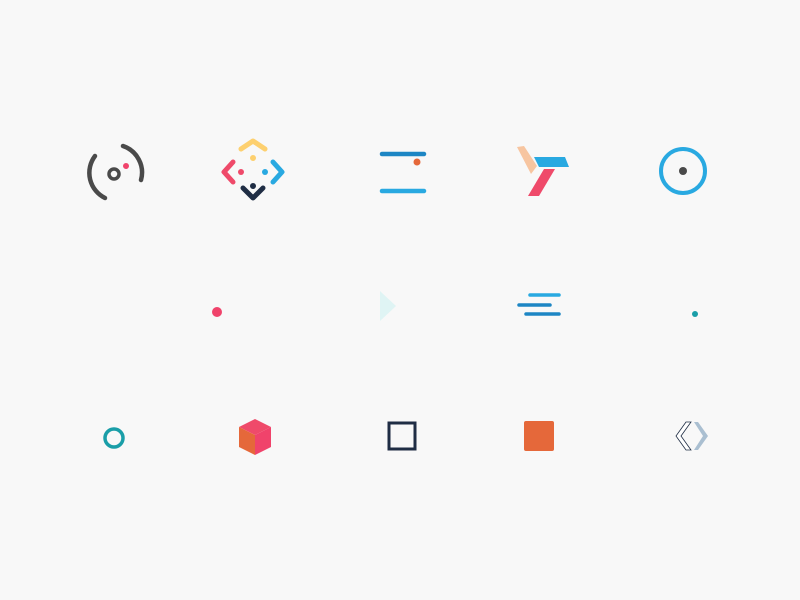 The height and width of the screenshot is (600, 800). Describe the element at coordinates (253, 172) in the screenshot. I see `diamond-arrows-icon` at that location.